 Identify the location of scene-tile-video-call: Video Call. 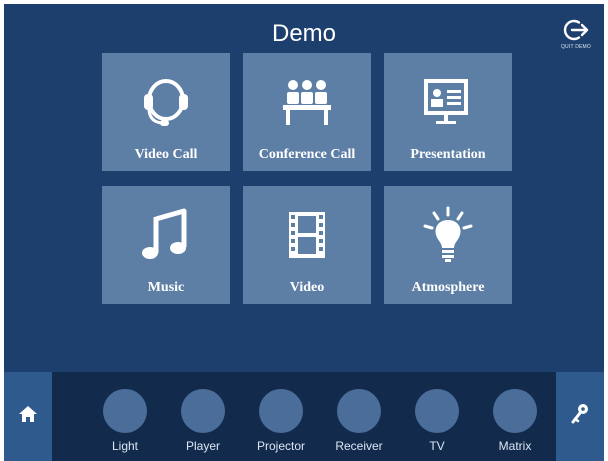
(166, 112).